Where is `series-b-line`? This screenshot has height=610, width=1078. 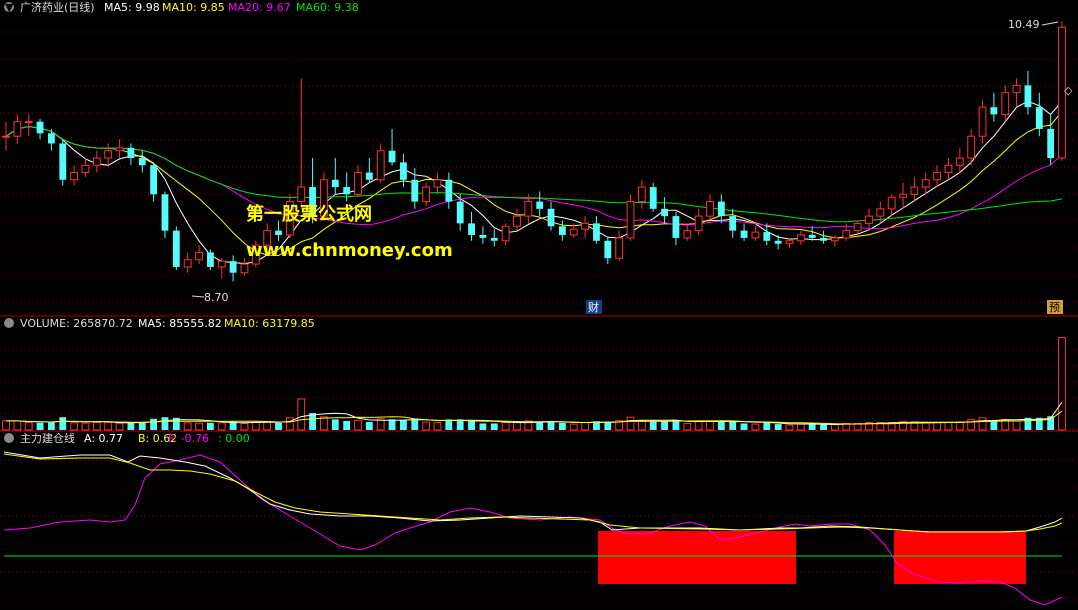
series-b-line is located at coordinates (533, 493).